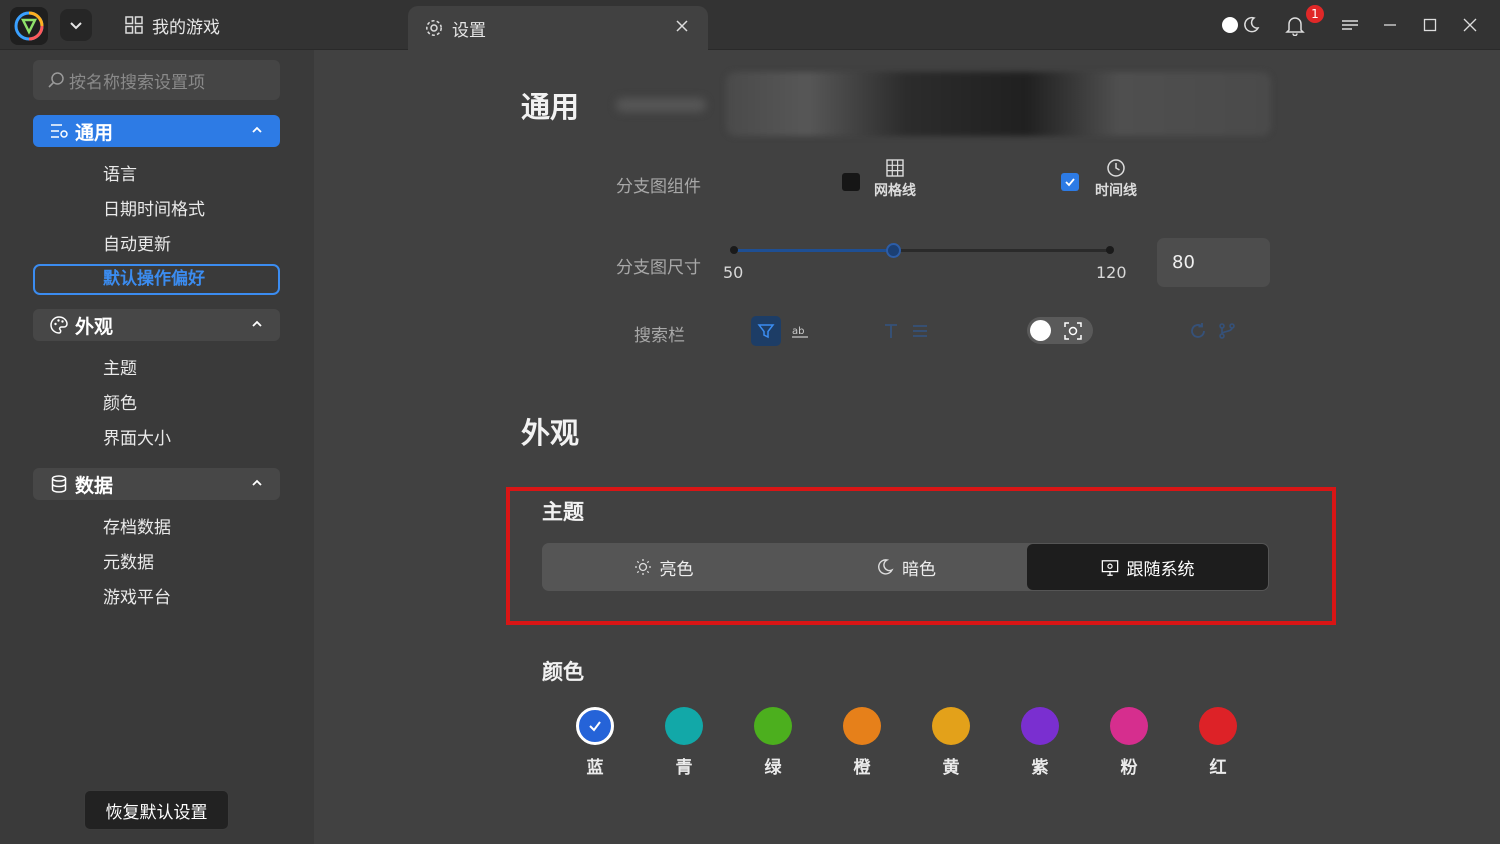  I want to click on theme-title: 主题, so click(563, 512).